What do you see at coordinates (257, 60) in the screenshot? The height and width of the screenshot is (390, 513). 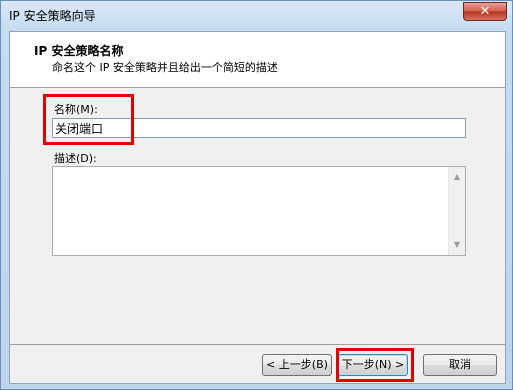 I see `wizard-header: IP 安全策略名称 命名这个 IP 安全策略并且给出一个简短的描述` at bounding box center [257, 60].